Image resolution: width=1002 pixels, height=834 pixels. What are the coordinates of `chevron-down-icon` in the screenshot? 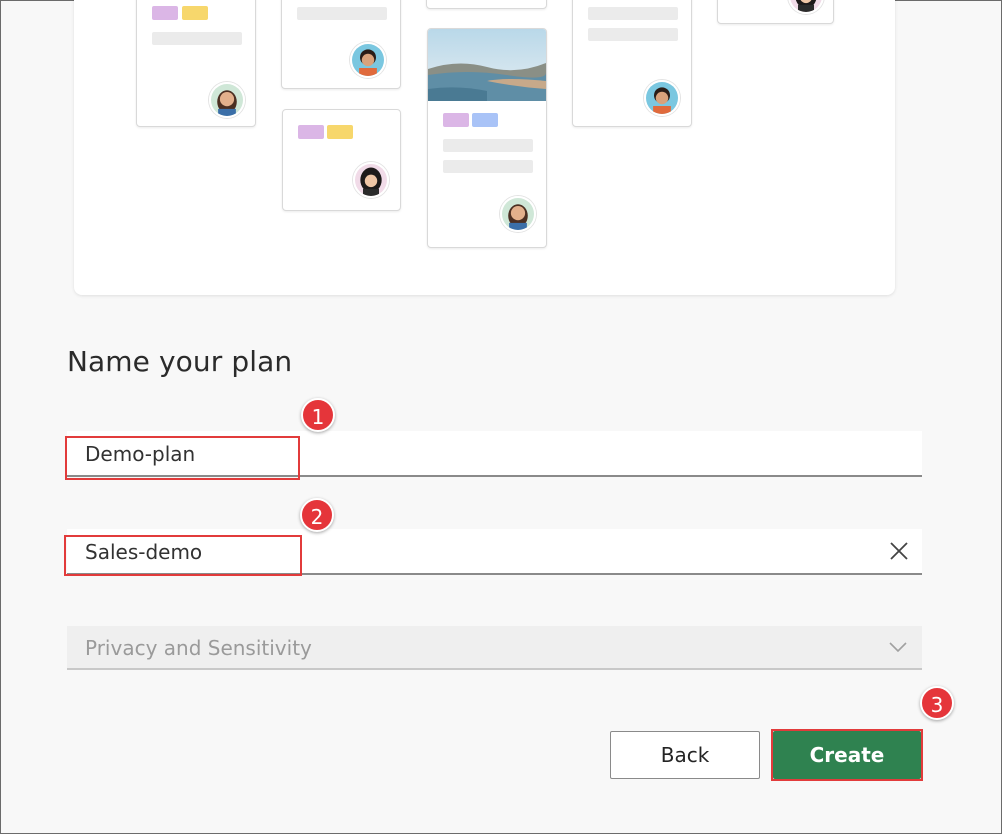 It's located at (898, 647).